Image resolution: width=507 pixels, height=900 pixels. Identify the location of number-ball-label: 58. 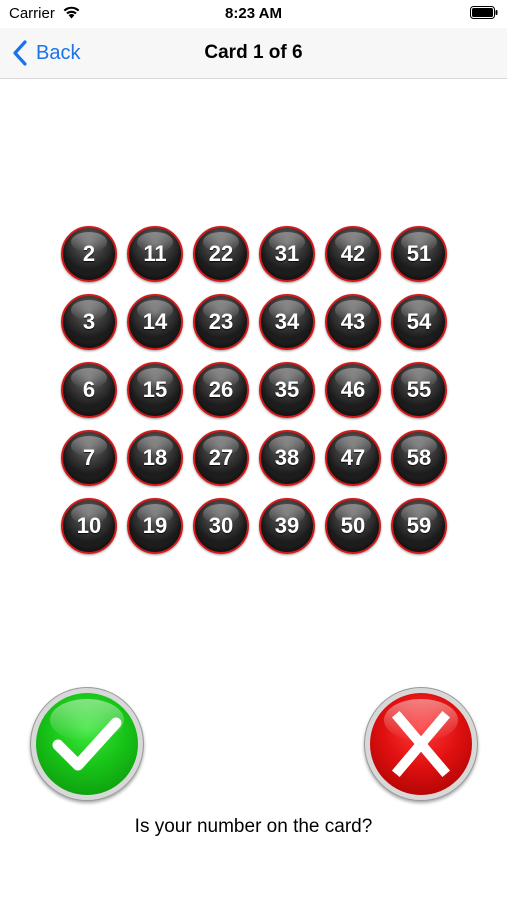
(419, 457).